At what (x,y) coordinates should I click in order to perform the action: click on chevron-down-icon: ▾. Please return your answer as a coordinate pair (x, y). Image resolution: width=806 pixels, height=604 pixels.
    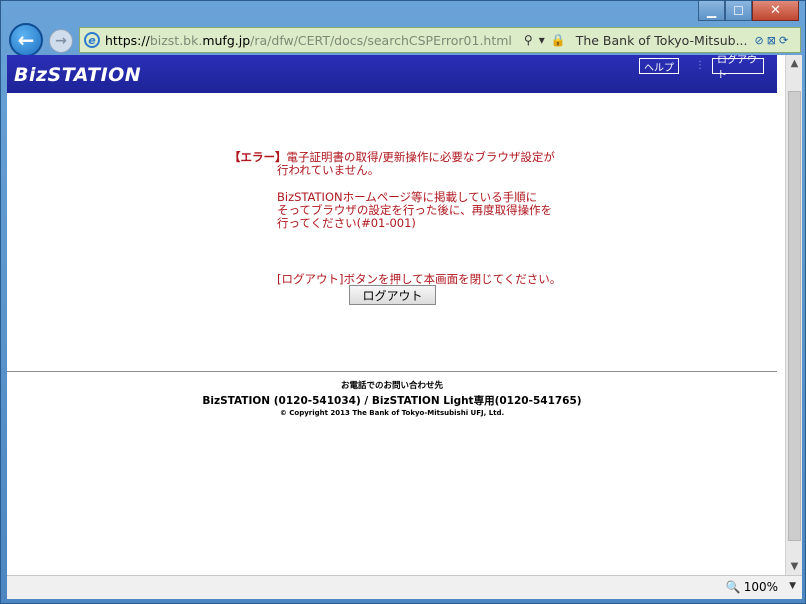
    Looking at the image, I should click on (542, 40).